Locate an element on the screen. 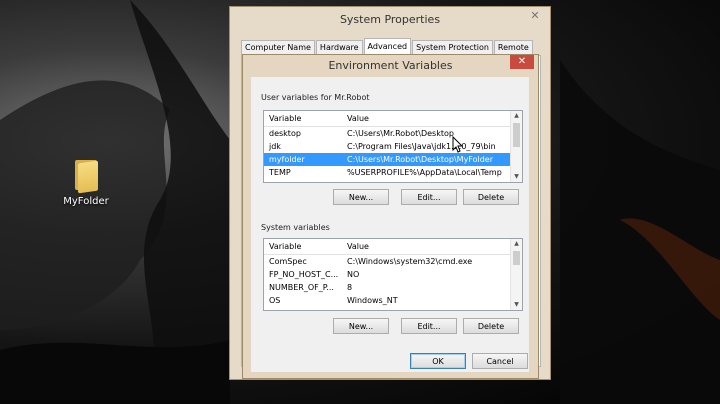 The height and width of the screenshot is (404, 720). variable-value: NO is located at coordinates (353, 274).